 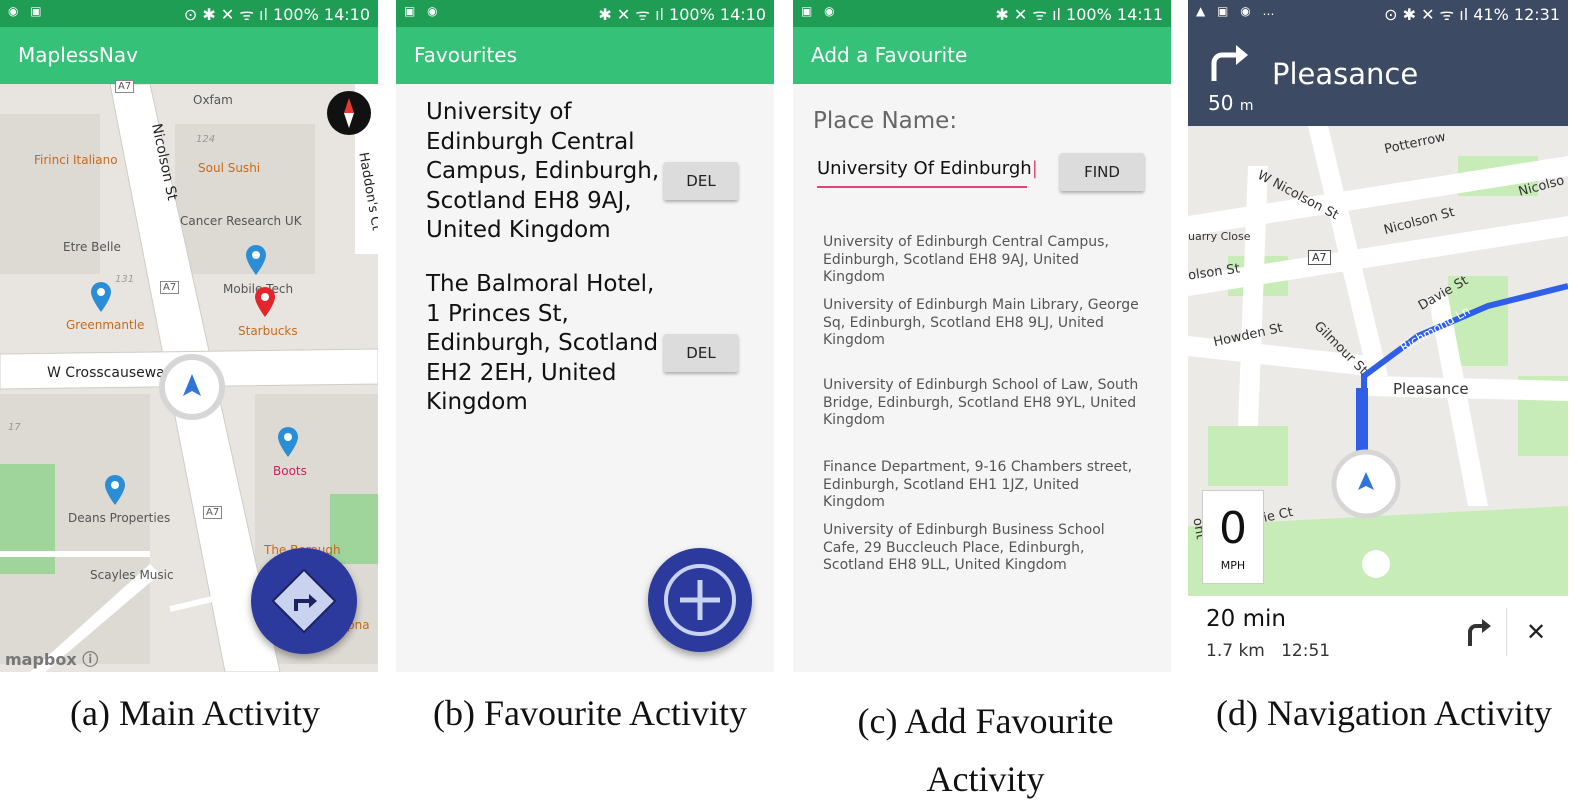 I want to click on map-label-boots: Boots, so click(x=290, y=471).